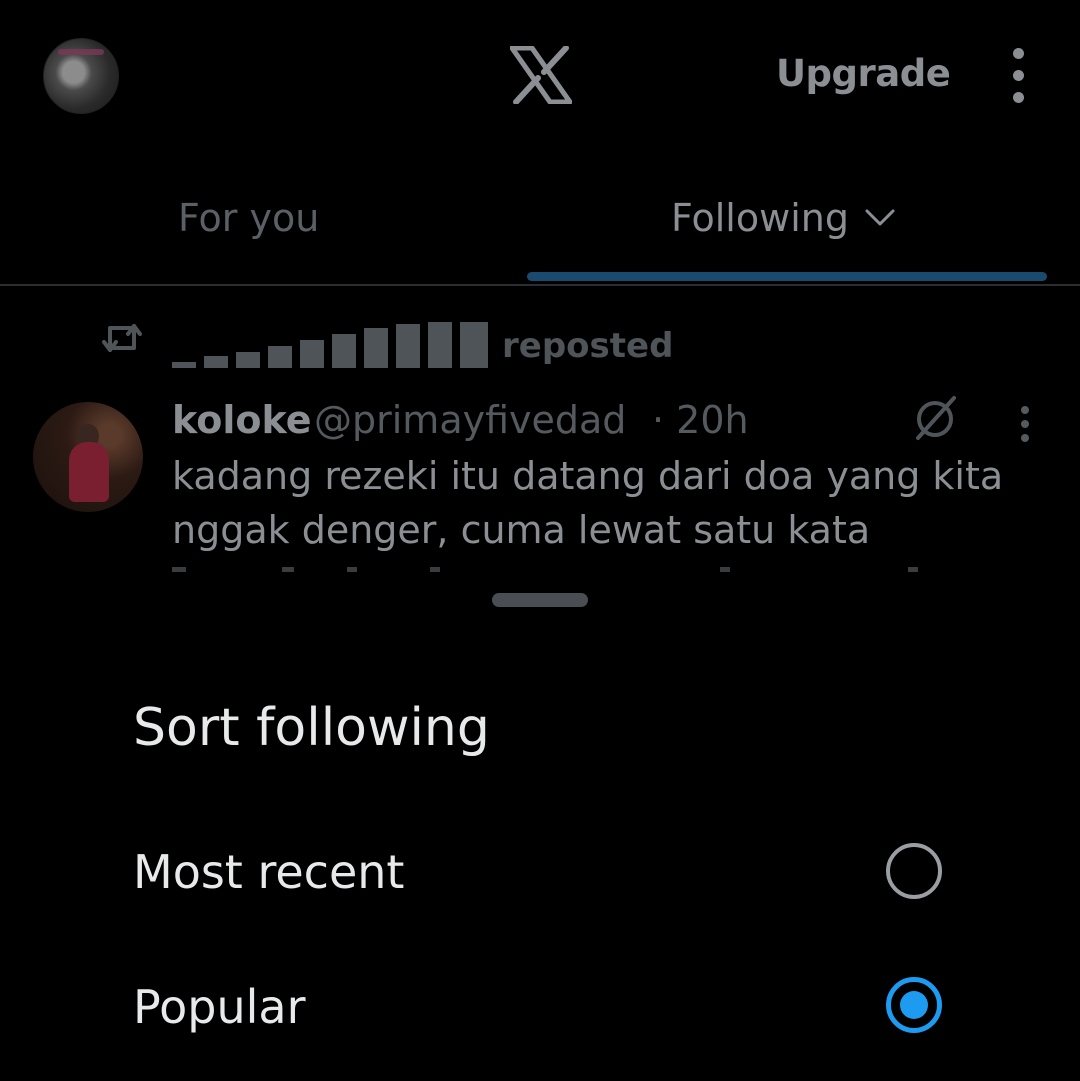 The height and width of the screenshot is (1081, 1080). What do you see at coordinates (242, 420) in the screenshot?
I see `tweet-author-name: koloke` at bounding box center [242, 420].